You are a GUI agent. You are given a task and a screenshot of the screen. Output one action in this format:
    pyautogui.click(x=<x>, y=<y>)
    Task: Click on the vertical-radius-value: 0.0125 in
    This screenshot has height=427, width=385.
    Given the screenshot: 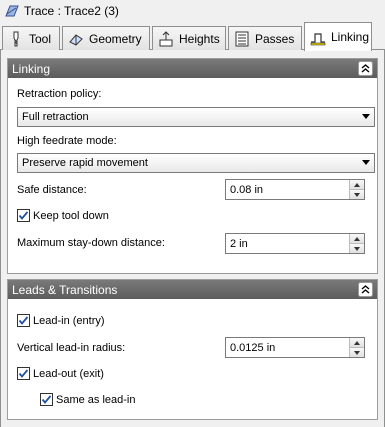 What is the action you would take?
    pyautogui.click(x=287, y=348)
    